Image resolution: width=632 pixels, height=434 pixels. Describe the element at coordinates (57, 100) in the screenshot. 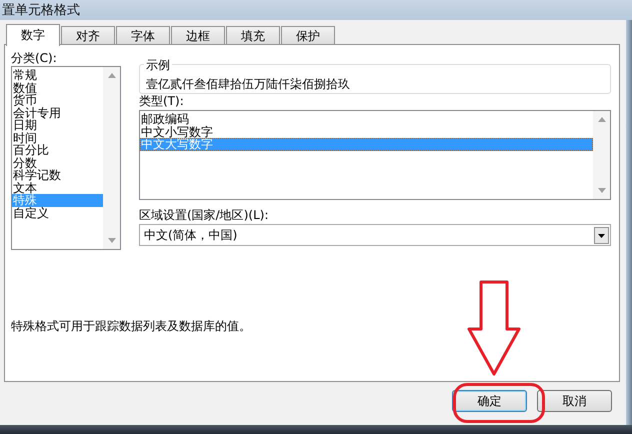

I see `category-item: 货币` at that location.